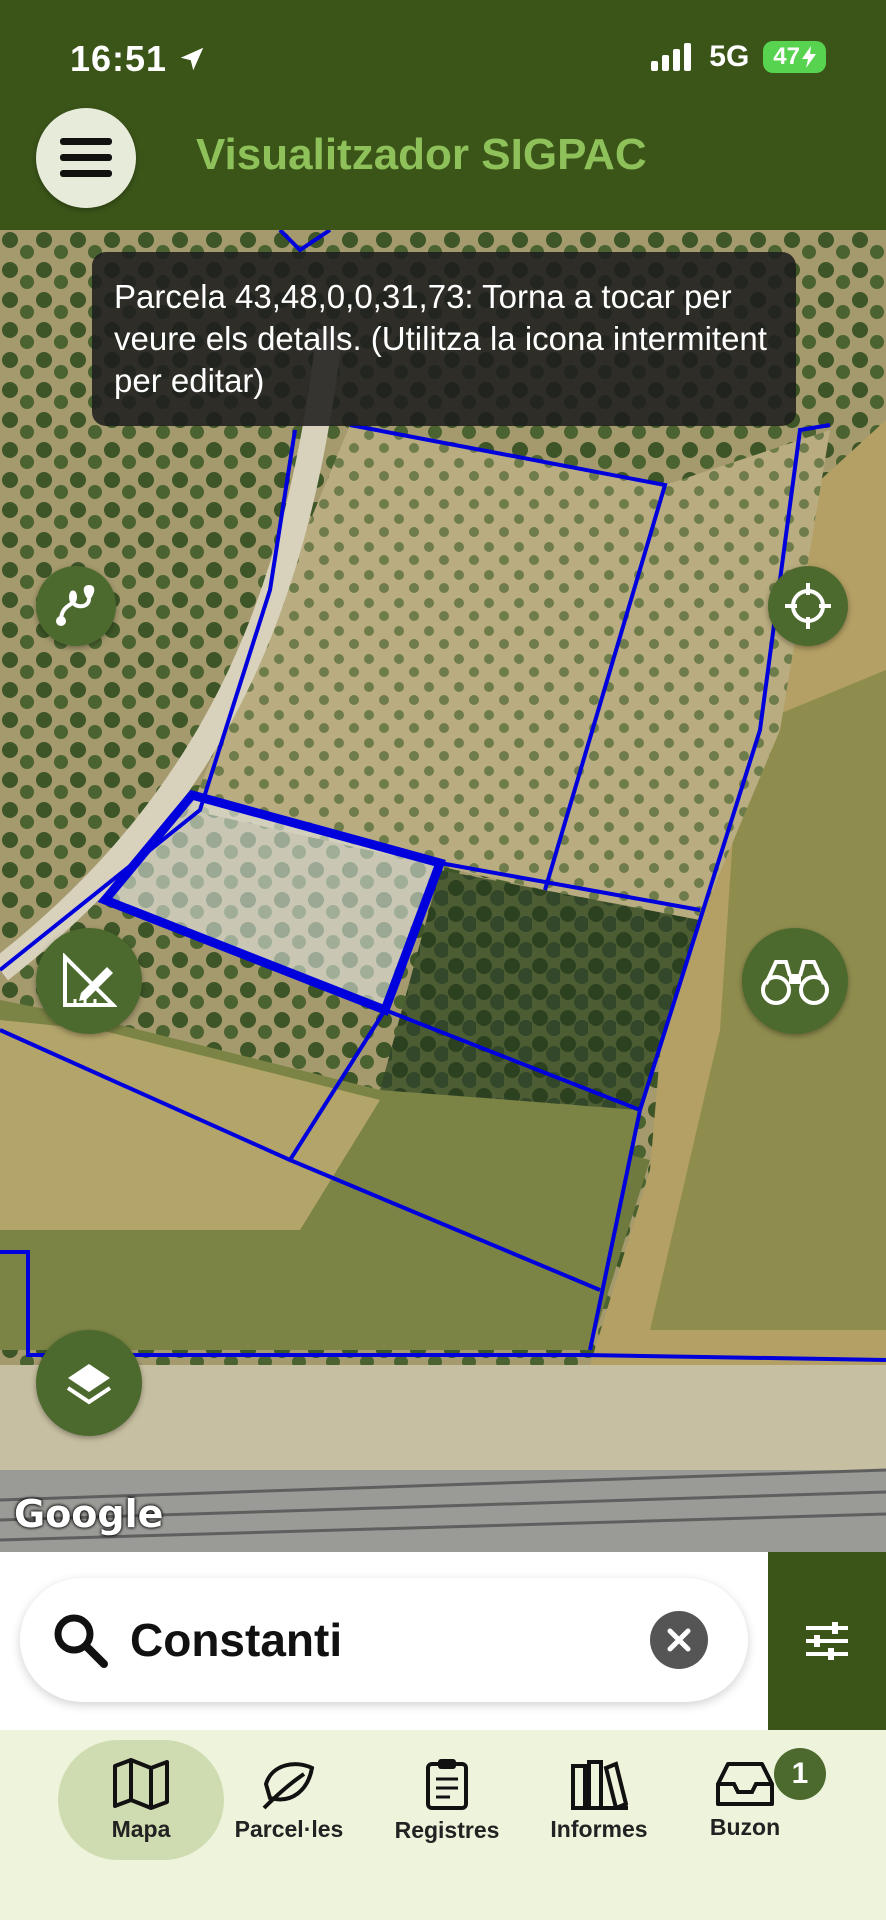 The width and height of the screenshot is (886, 1920). I want to click on search-input: Constanti, so click(384, 1640).